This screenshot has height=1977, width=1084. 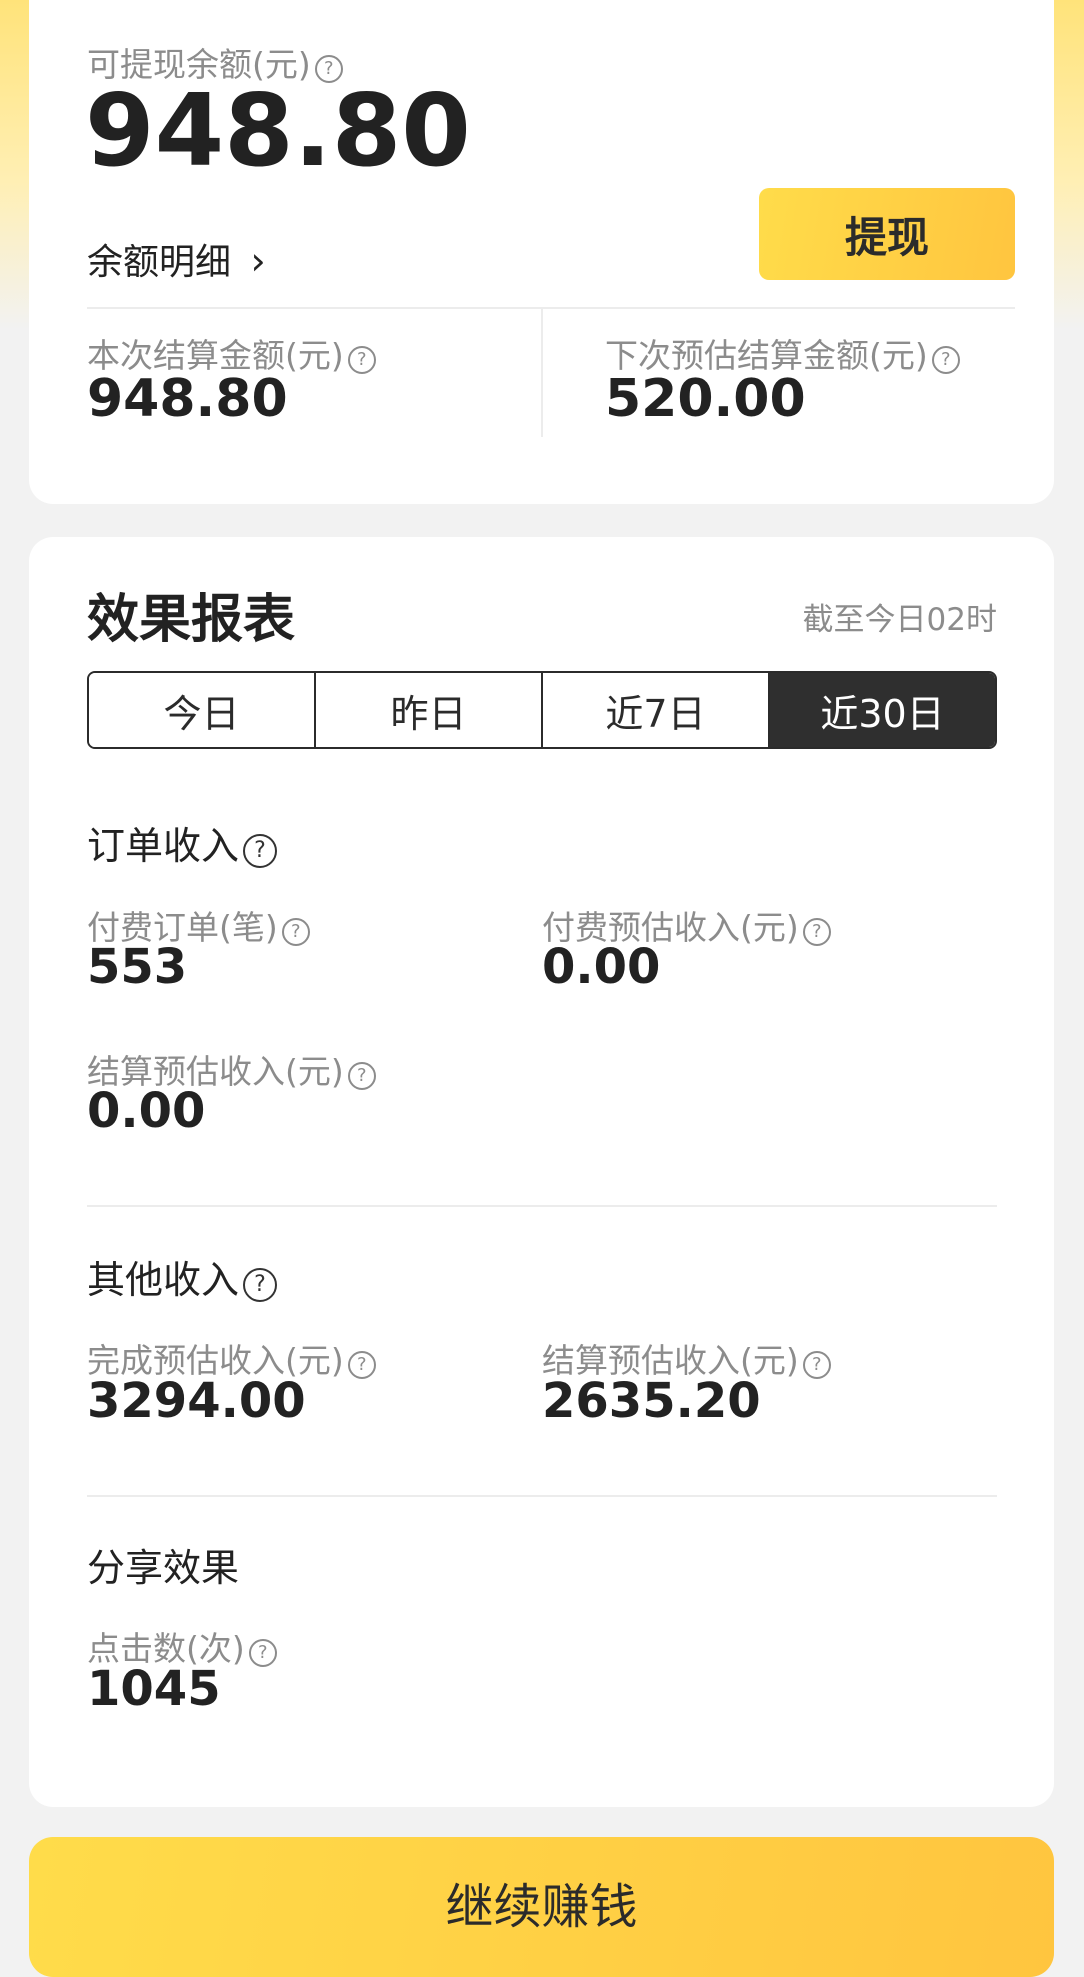 I want to click on available-balance-value: 948.80, so click(x=278, y=130).